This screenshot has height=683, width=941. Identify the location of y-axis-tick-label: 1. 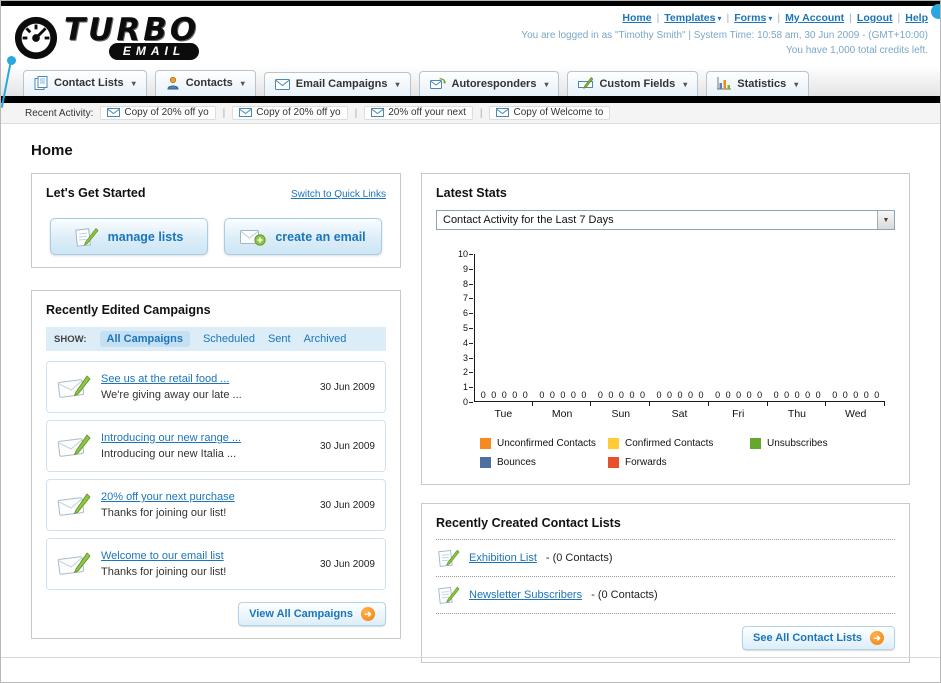
(463, 387).